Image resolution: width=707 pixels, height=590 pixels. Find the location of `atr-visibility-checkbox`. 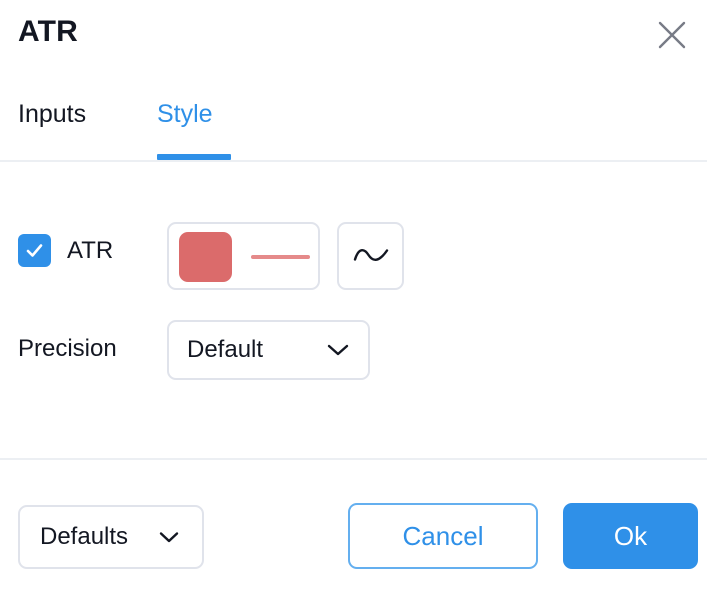

atr-visibility-checkbox is located at coordinates (34, 250).